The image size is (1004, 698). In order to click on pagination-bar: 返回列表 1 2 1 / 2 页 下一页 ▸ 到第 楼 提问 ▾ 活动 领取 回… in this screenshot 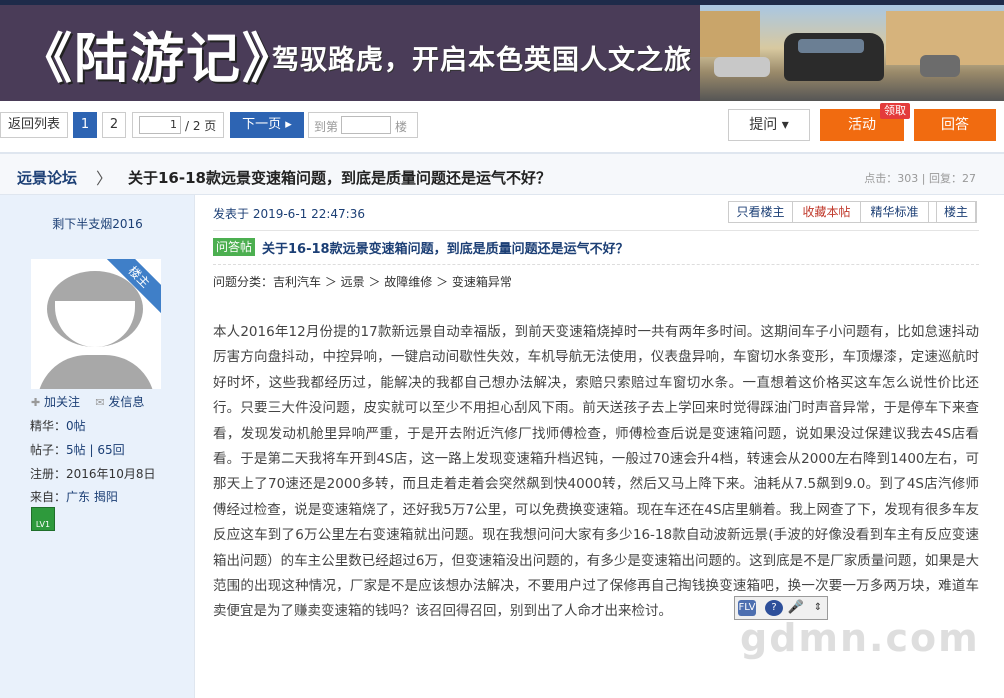, I will do `click(502, 122)`.